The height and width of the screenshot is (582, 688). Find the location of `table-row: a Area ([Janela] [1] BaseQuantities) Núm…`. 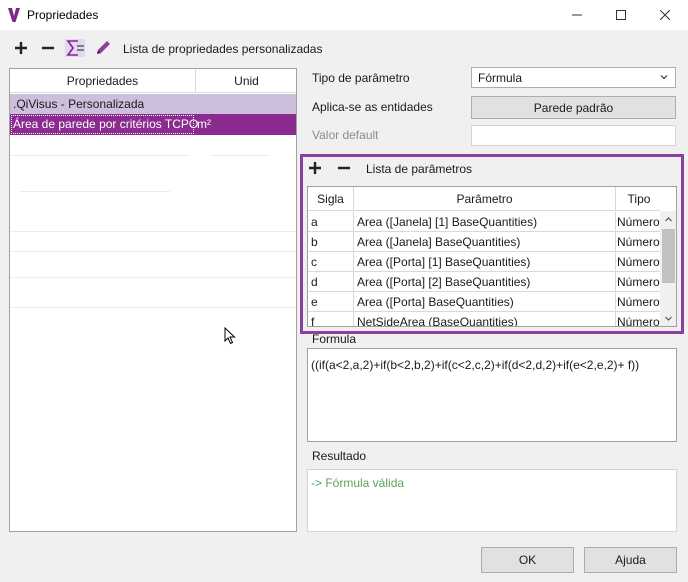

table-row: a Area ([Janela] [1] BaseQuantities) Núm… is located at coordinates (485, 222).